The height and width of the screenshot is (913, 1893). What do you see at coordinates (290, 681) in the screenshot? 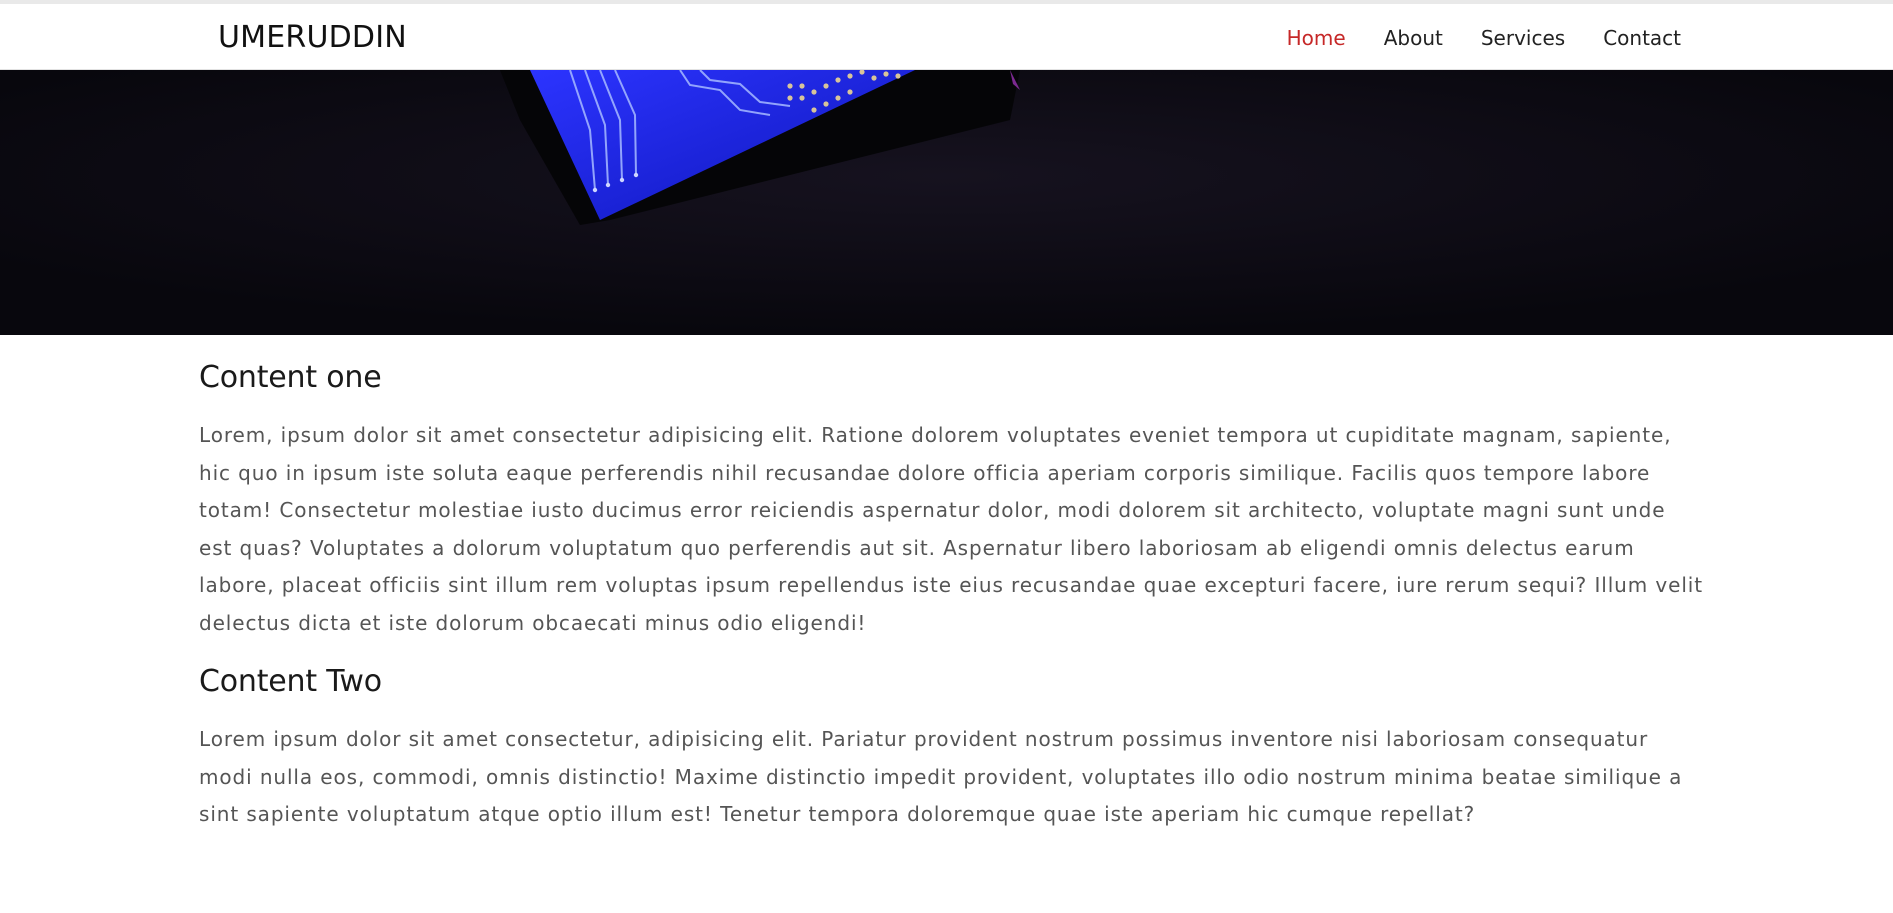
I see `section-title: Content Two` at bounding box center [290, 681].